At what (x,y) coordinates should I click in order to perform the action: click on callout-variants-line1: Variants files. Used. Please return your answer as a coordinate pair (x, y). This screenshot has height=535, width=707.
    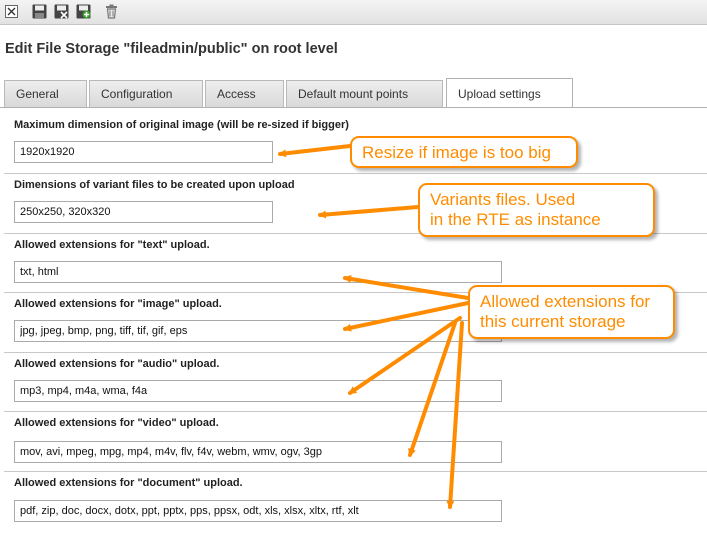
    Looking at the image, I should click on (503, 199).